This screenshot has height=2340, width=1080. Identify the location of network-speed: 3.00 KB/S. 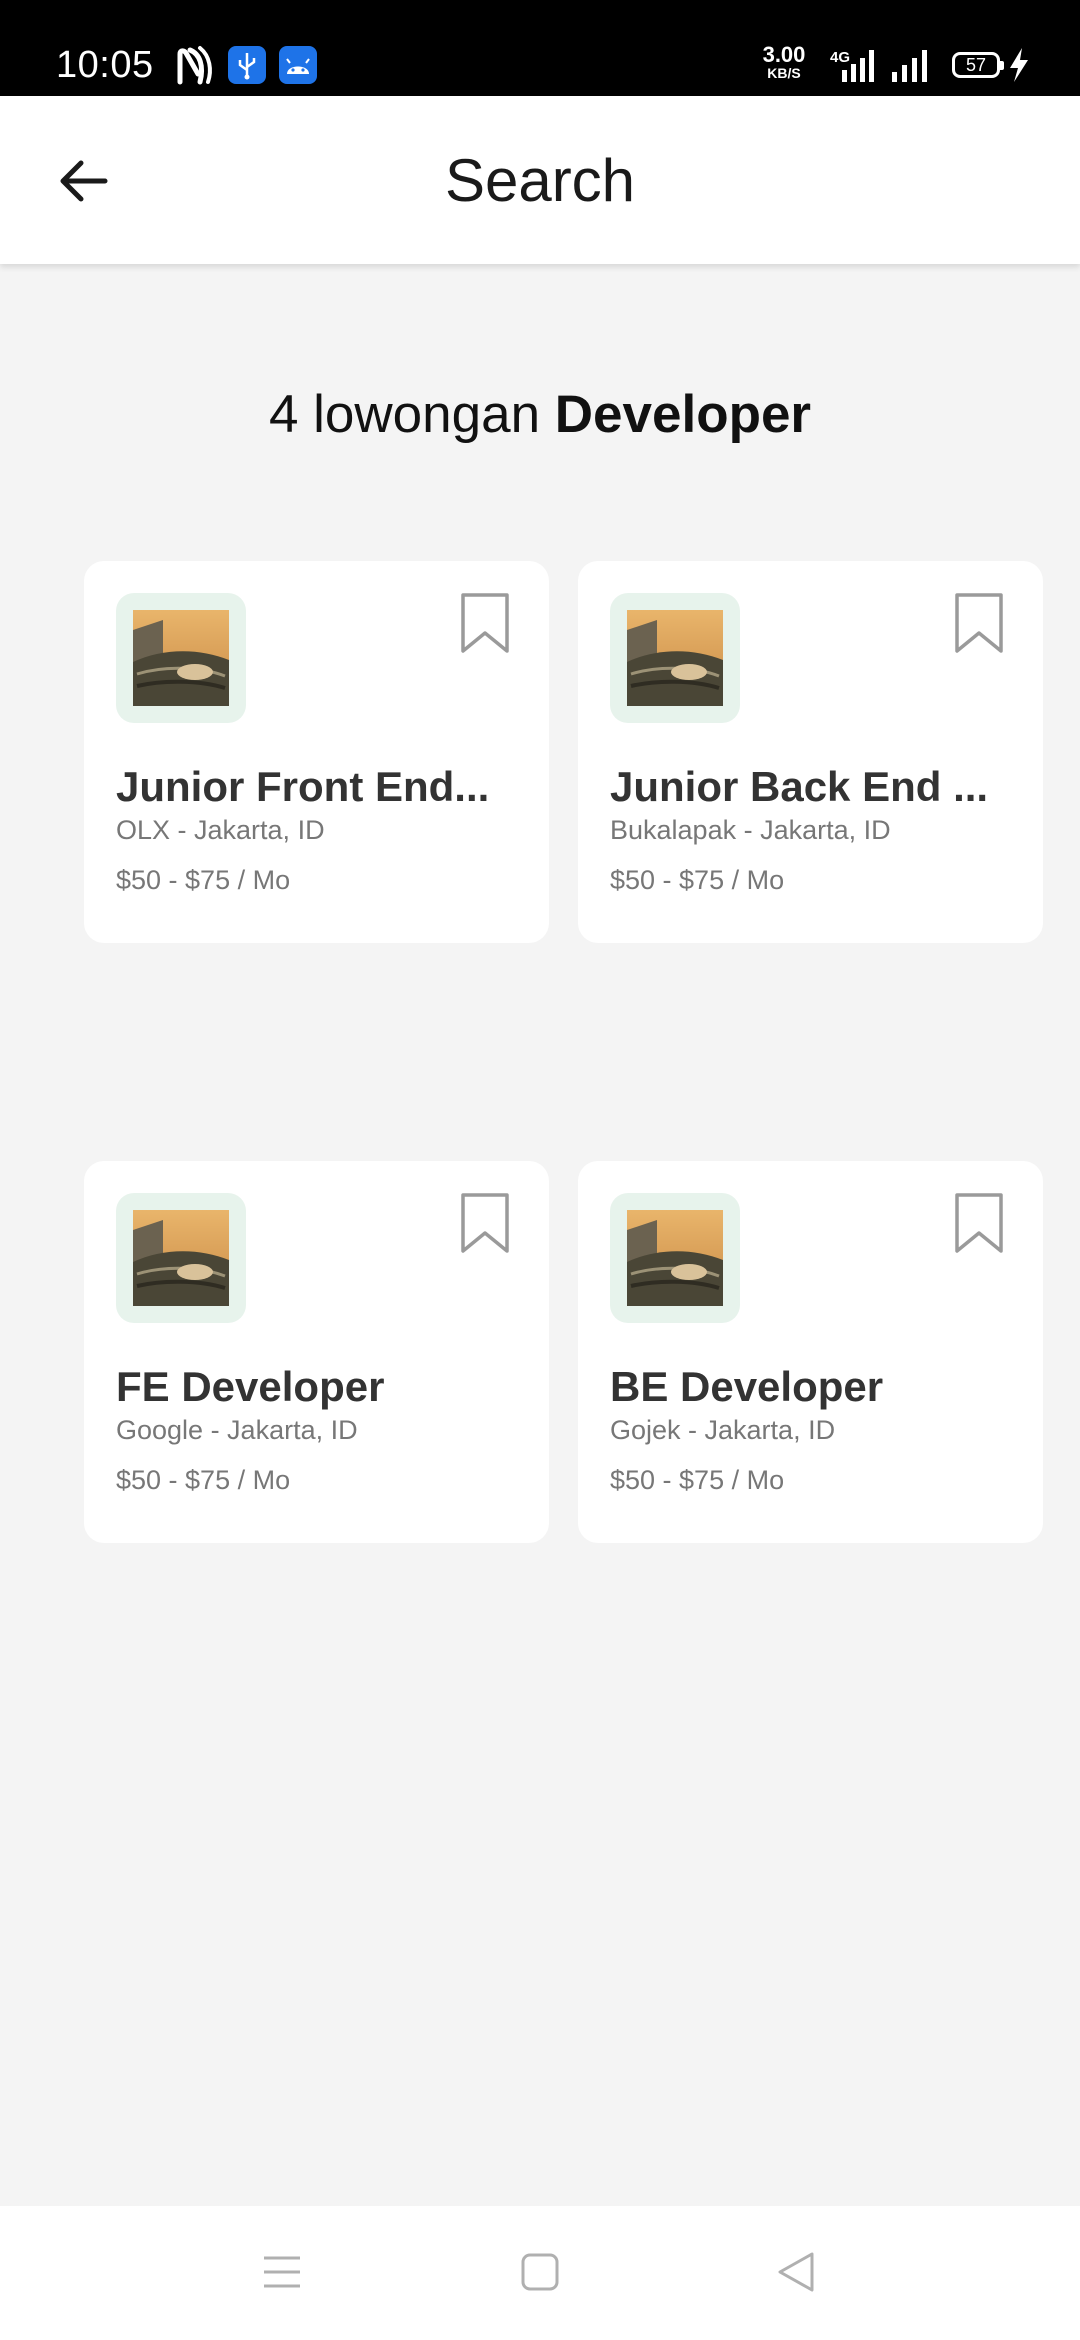
(784, 61).